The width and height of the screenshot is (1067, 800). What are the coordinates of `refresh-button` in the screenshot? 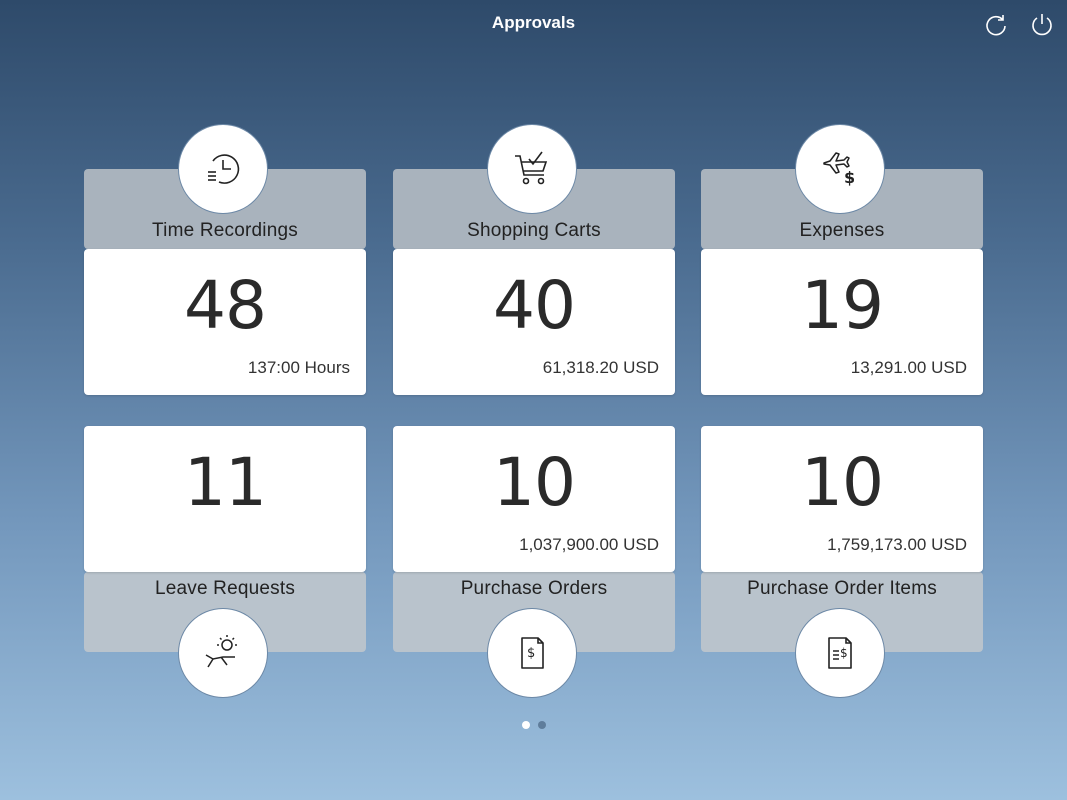 It's located at (996, 25).